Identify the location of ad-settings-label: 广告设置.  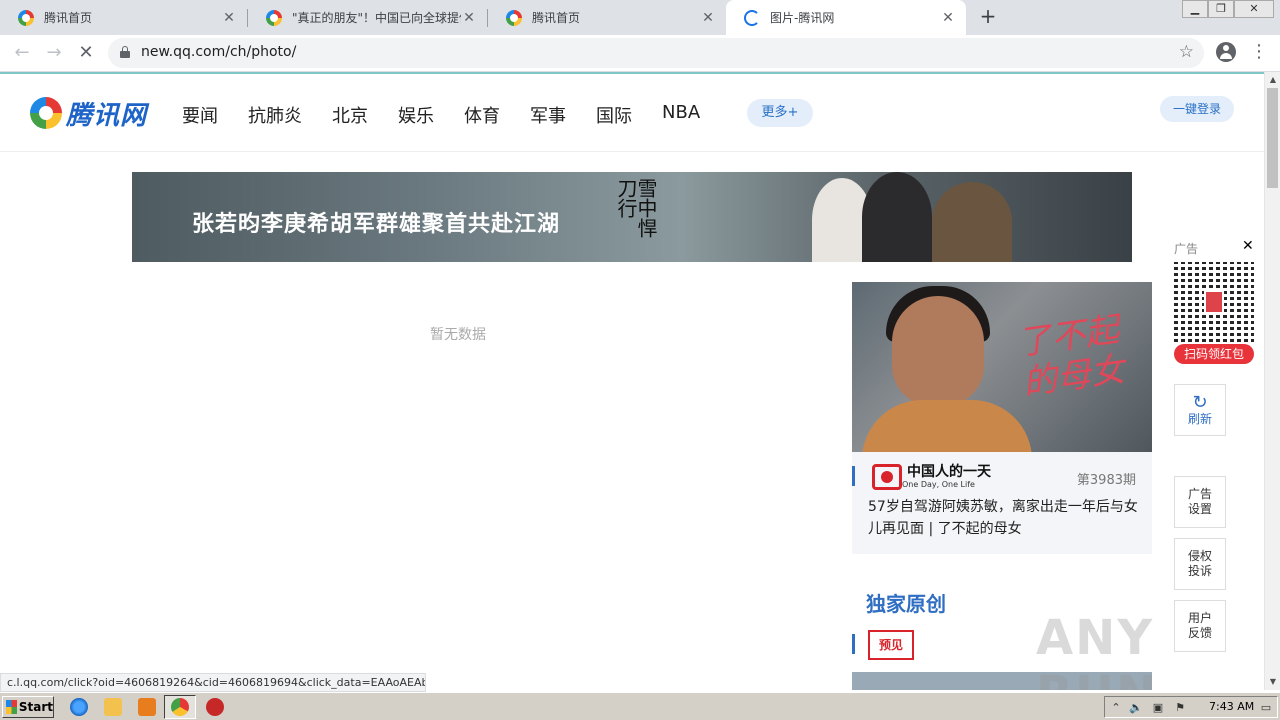
(1199, 501).